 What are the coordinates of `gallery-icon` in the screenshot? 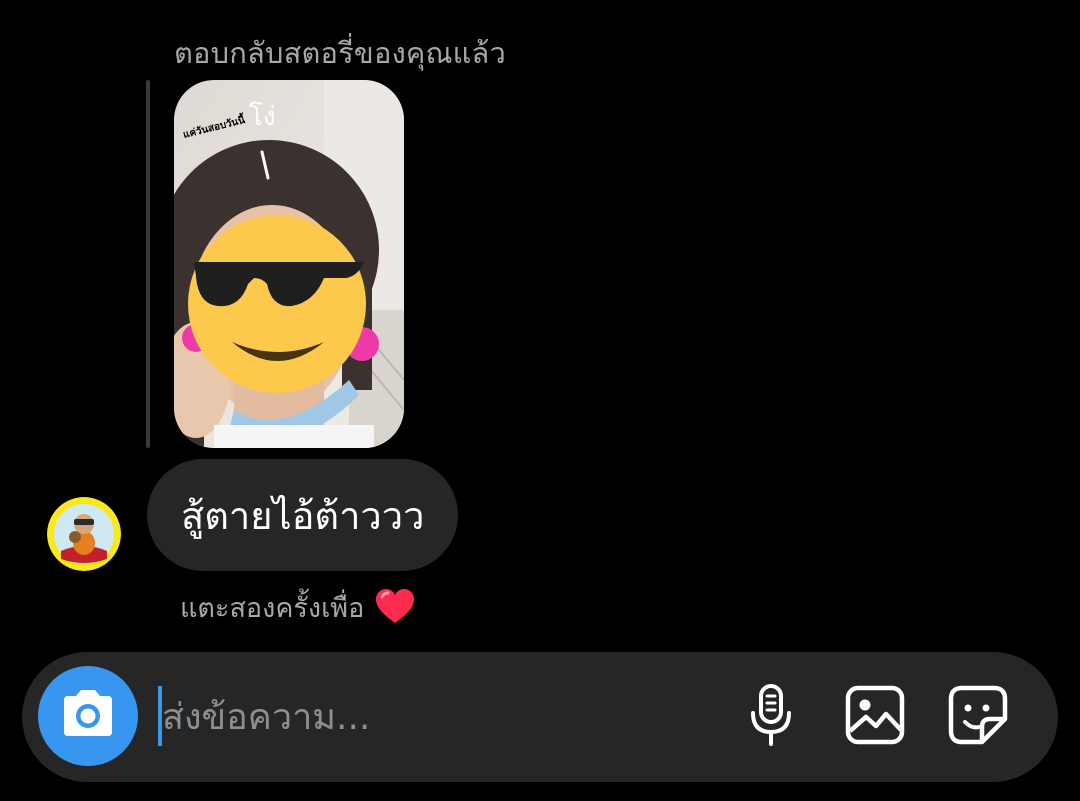 It's located at (875, 717).